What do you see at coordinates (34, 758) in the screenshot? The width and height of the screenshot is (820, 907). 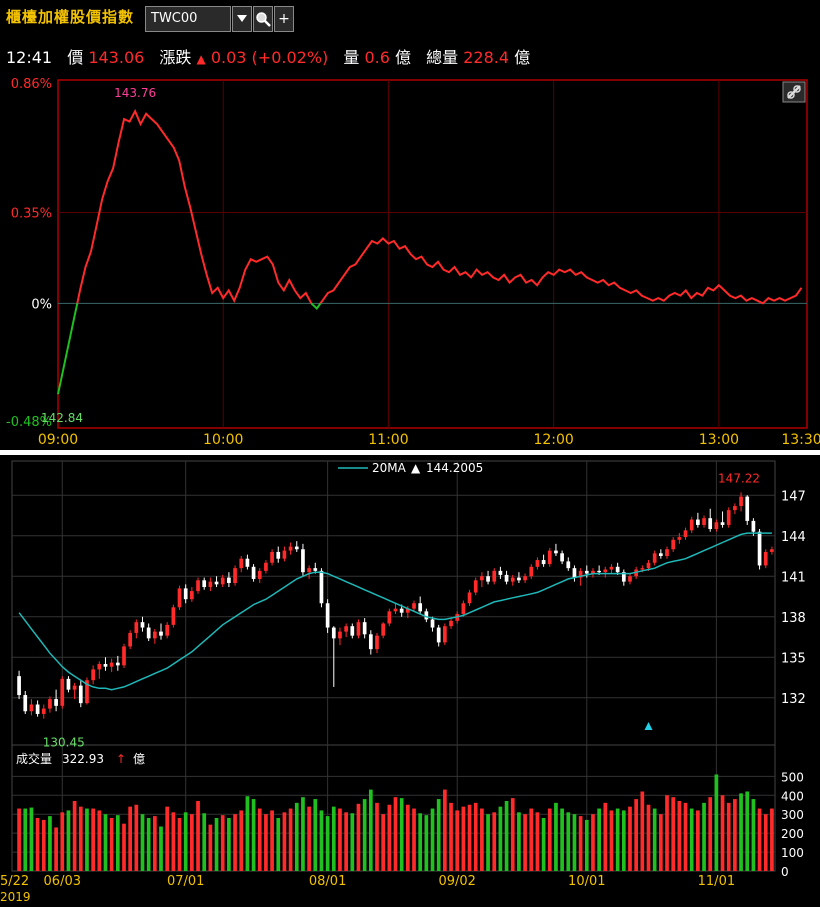 I see `volume-label: 成交量` at bounding box center [34, 758].